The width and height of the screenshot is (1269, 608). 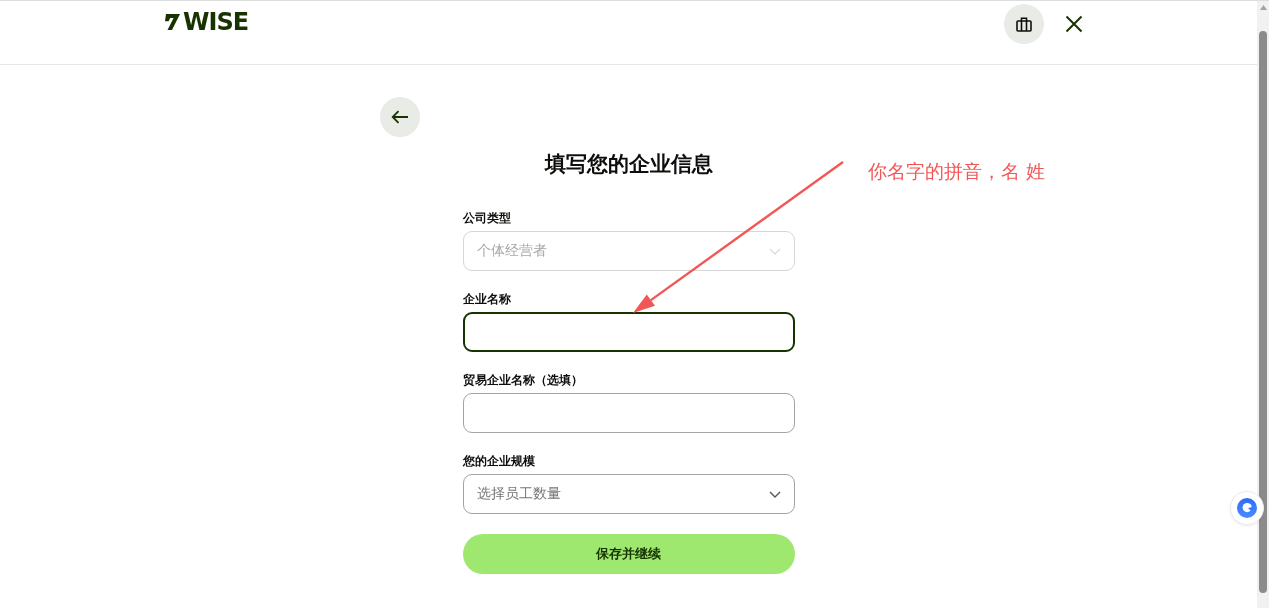 I want to click on back-button, so click(x=399, y=117).